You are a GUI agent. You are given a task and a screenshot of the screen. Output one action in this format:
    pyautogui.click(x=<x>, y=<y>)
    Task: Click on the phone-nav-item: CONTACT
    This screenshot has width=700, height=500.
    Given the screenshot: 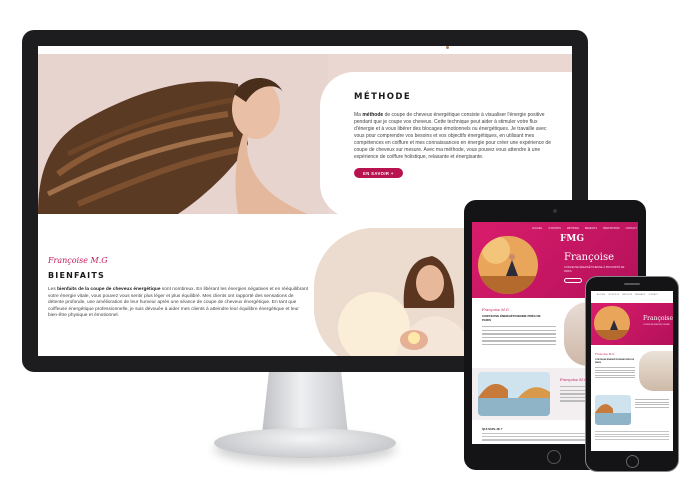 What is the action you would take?
    pyautogui.click(x=653, y=296)
    